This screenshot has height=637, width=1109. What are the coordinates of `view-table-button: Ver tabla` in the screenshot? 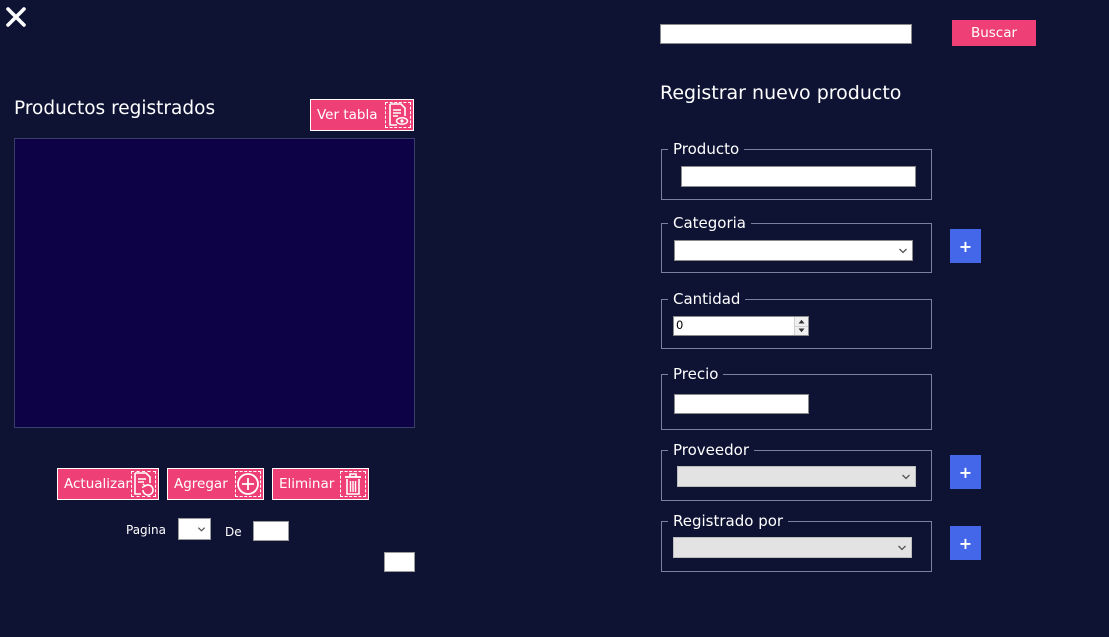 It's located at (362, 115).